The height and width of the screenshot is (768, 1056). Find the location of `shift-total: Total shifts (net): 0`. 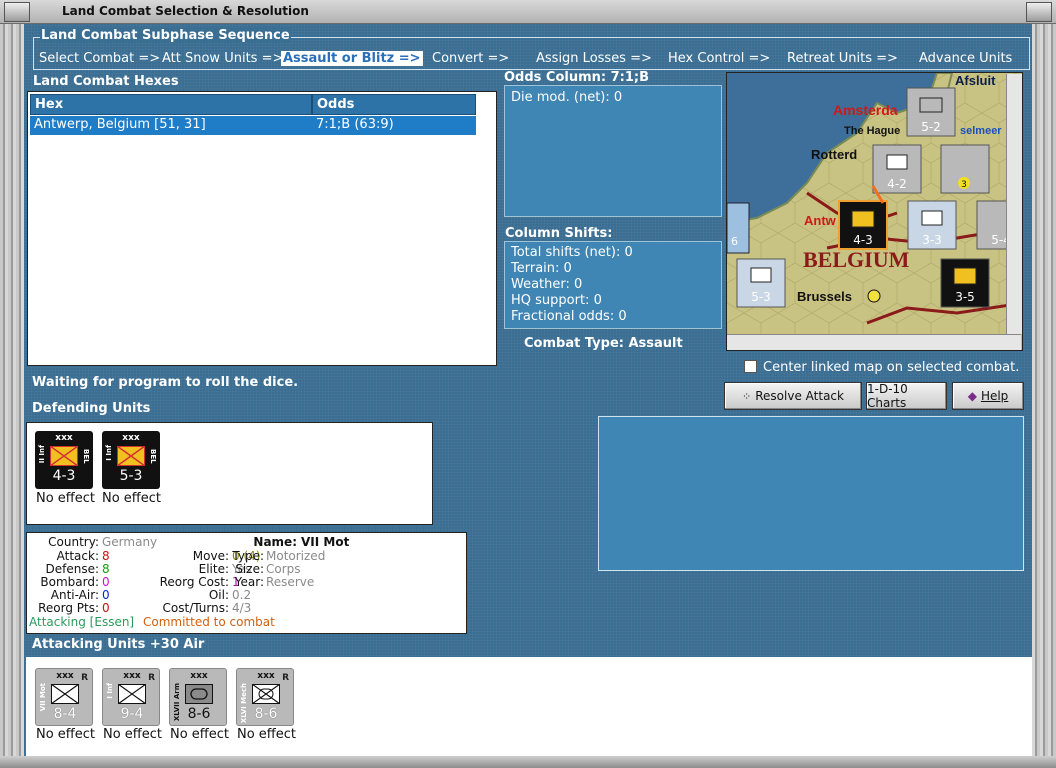

shift-total: Total shifts (net): 0 is located at coordinates (572, 252).